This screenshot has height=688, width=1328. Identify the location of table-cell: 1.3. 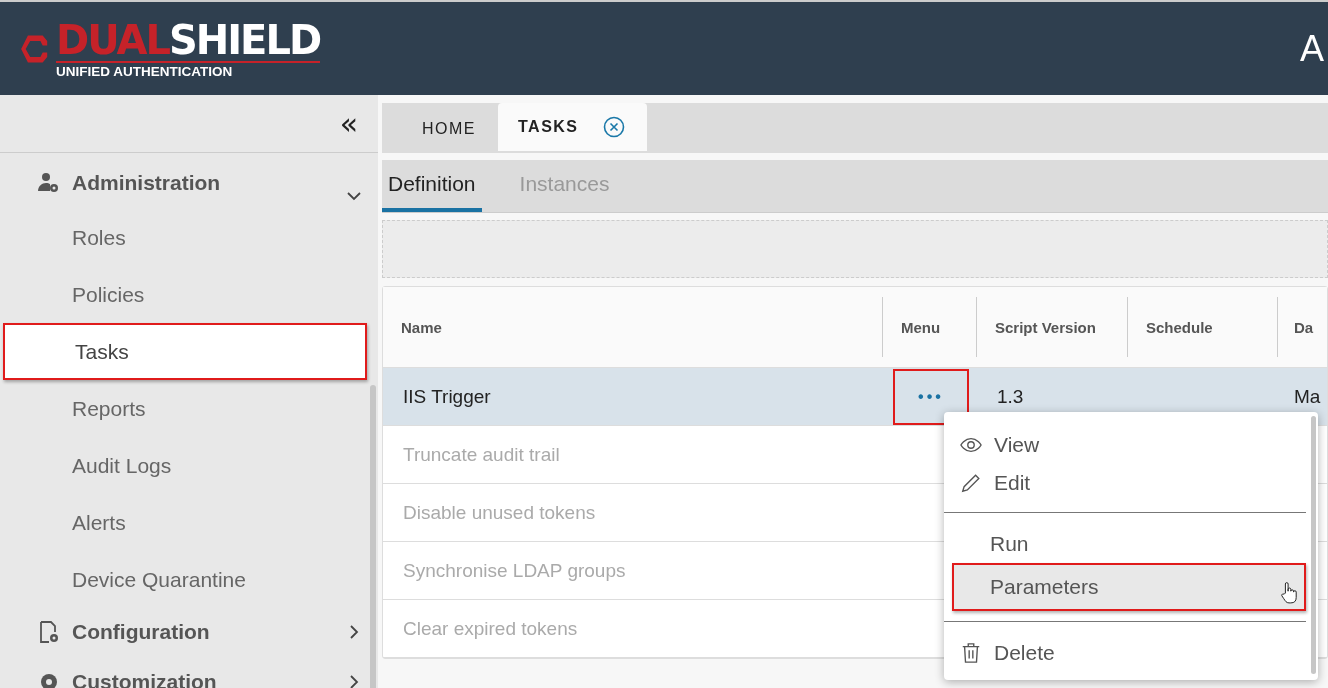
(1010, 396).